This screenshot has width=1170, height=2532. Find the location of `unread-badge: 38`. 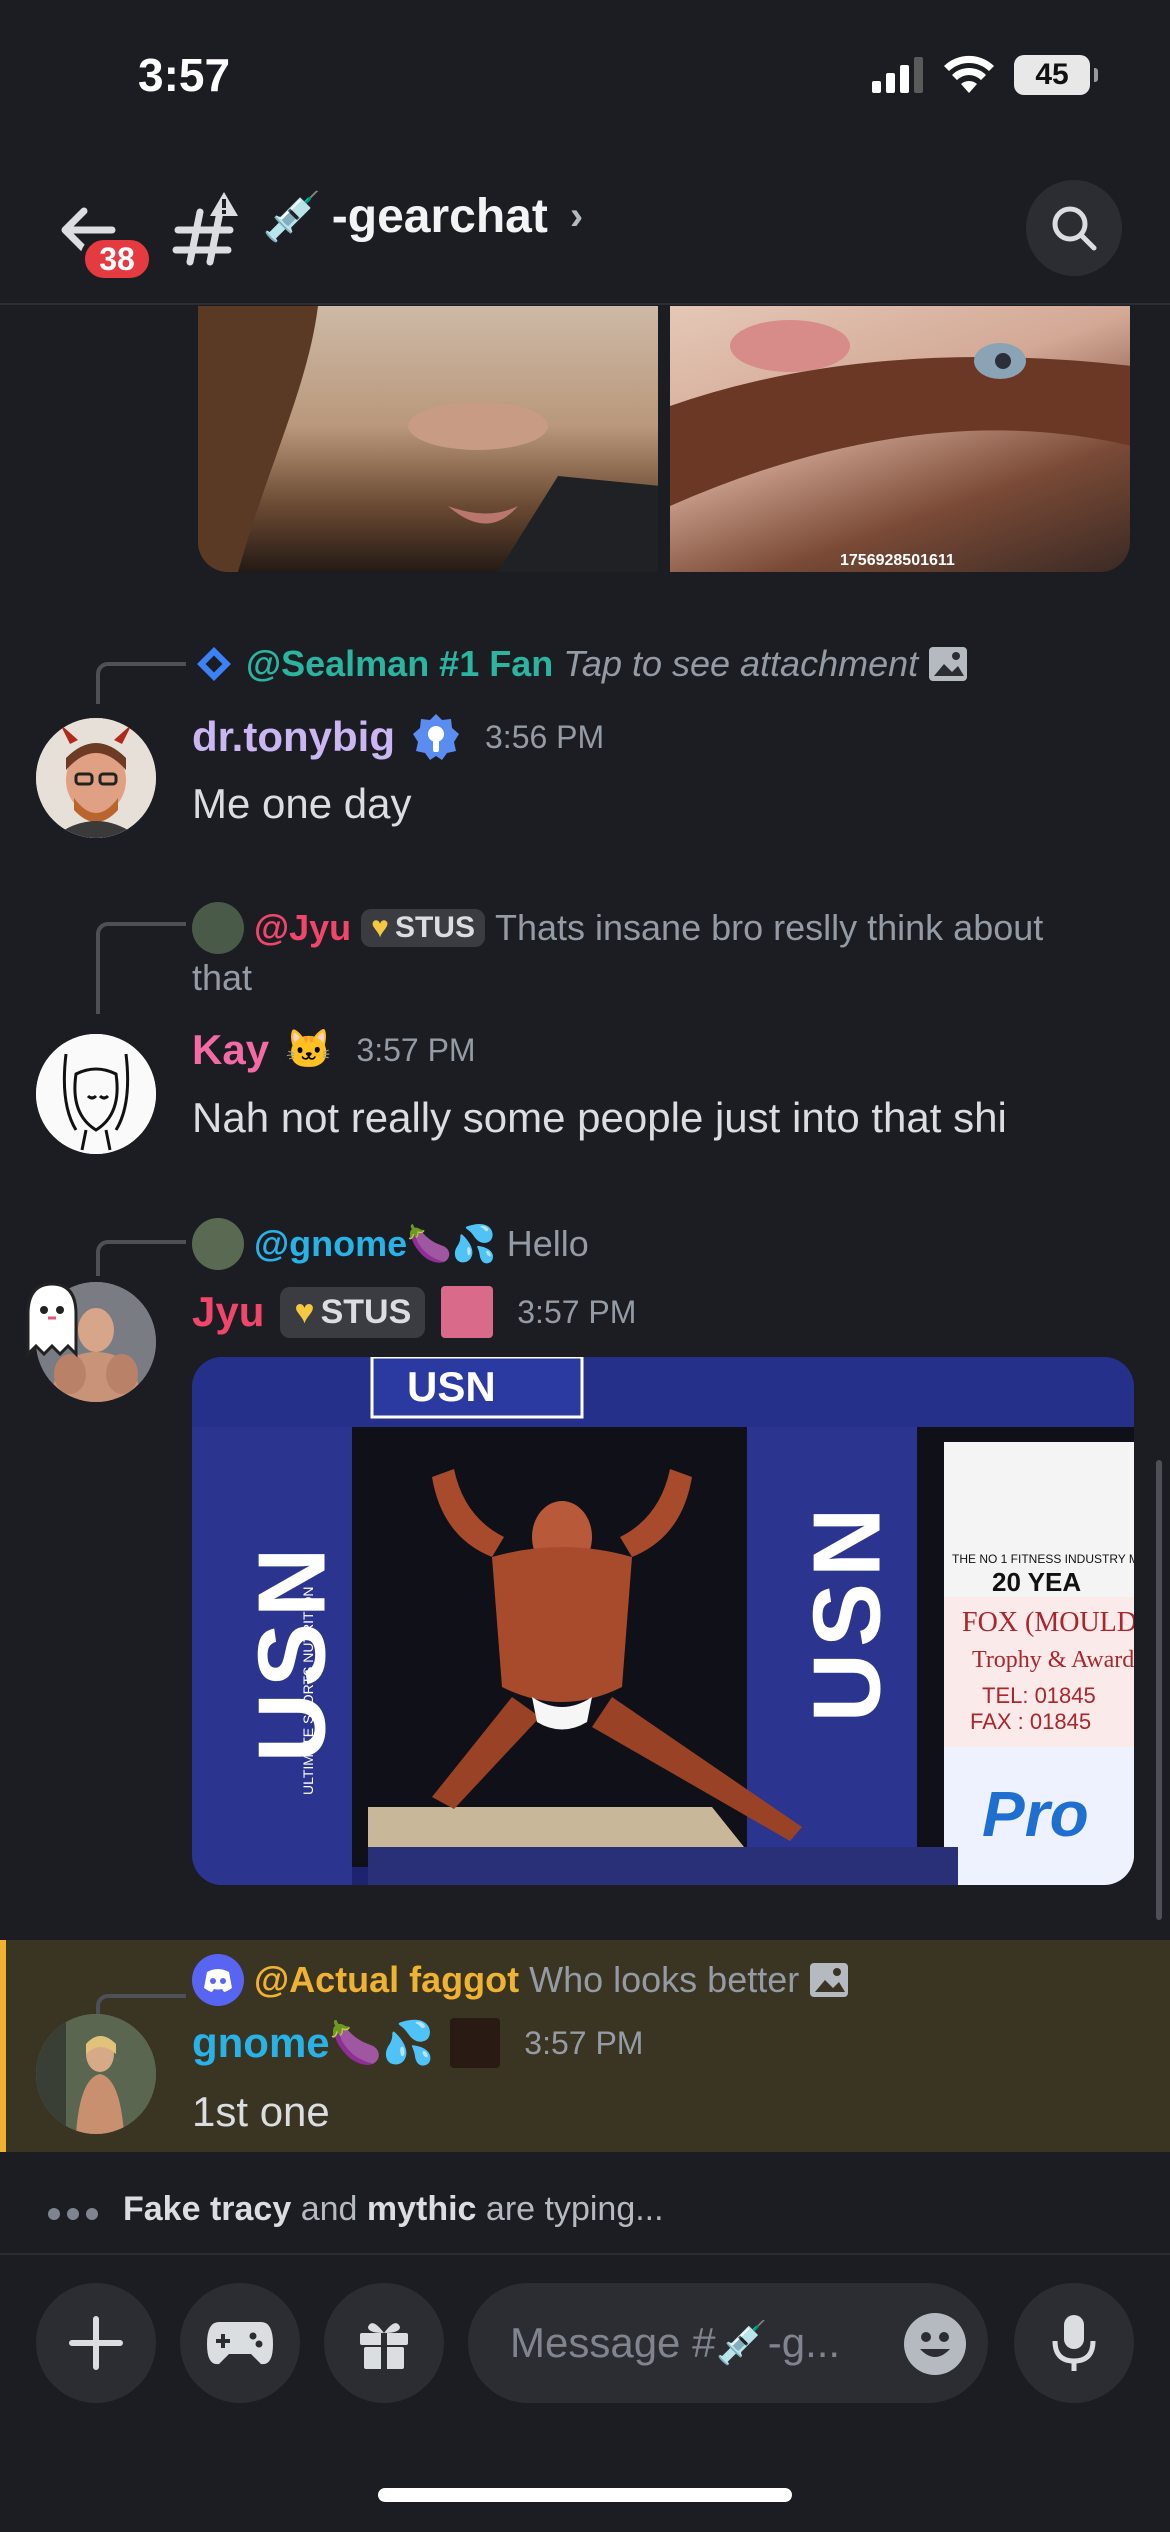

unread-badge: 38 is located at coordinates (117, 259).